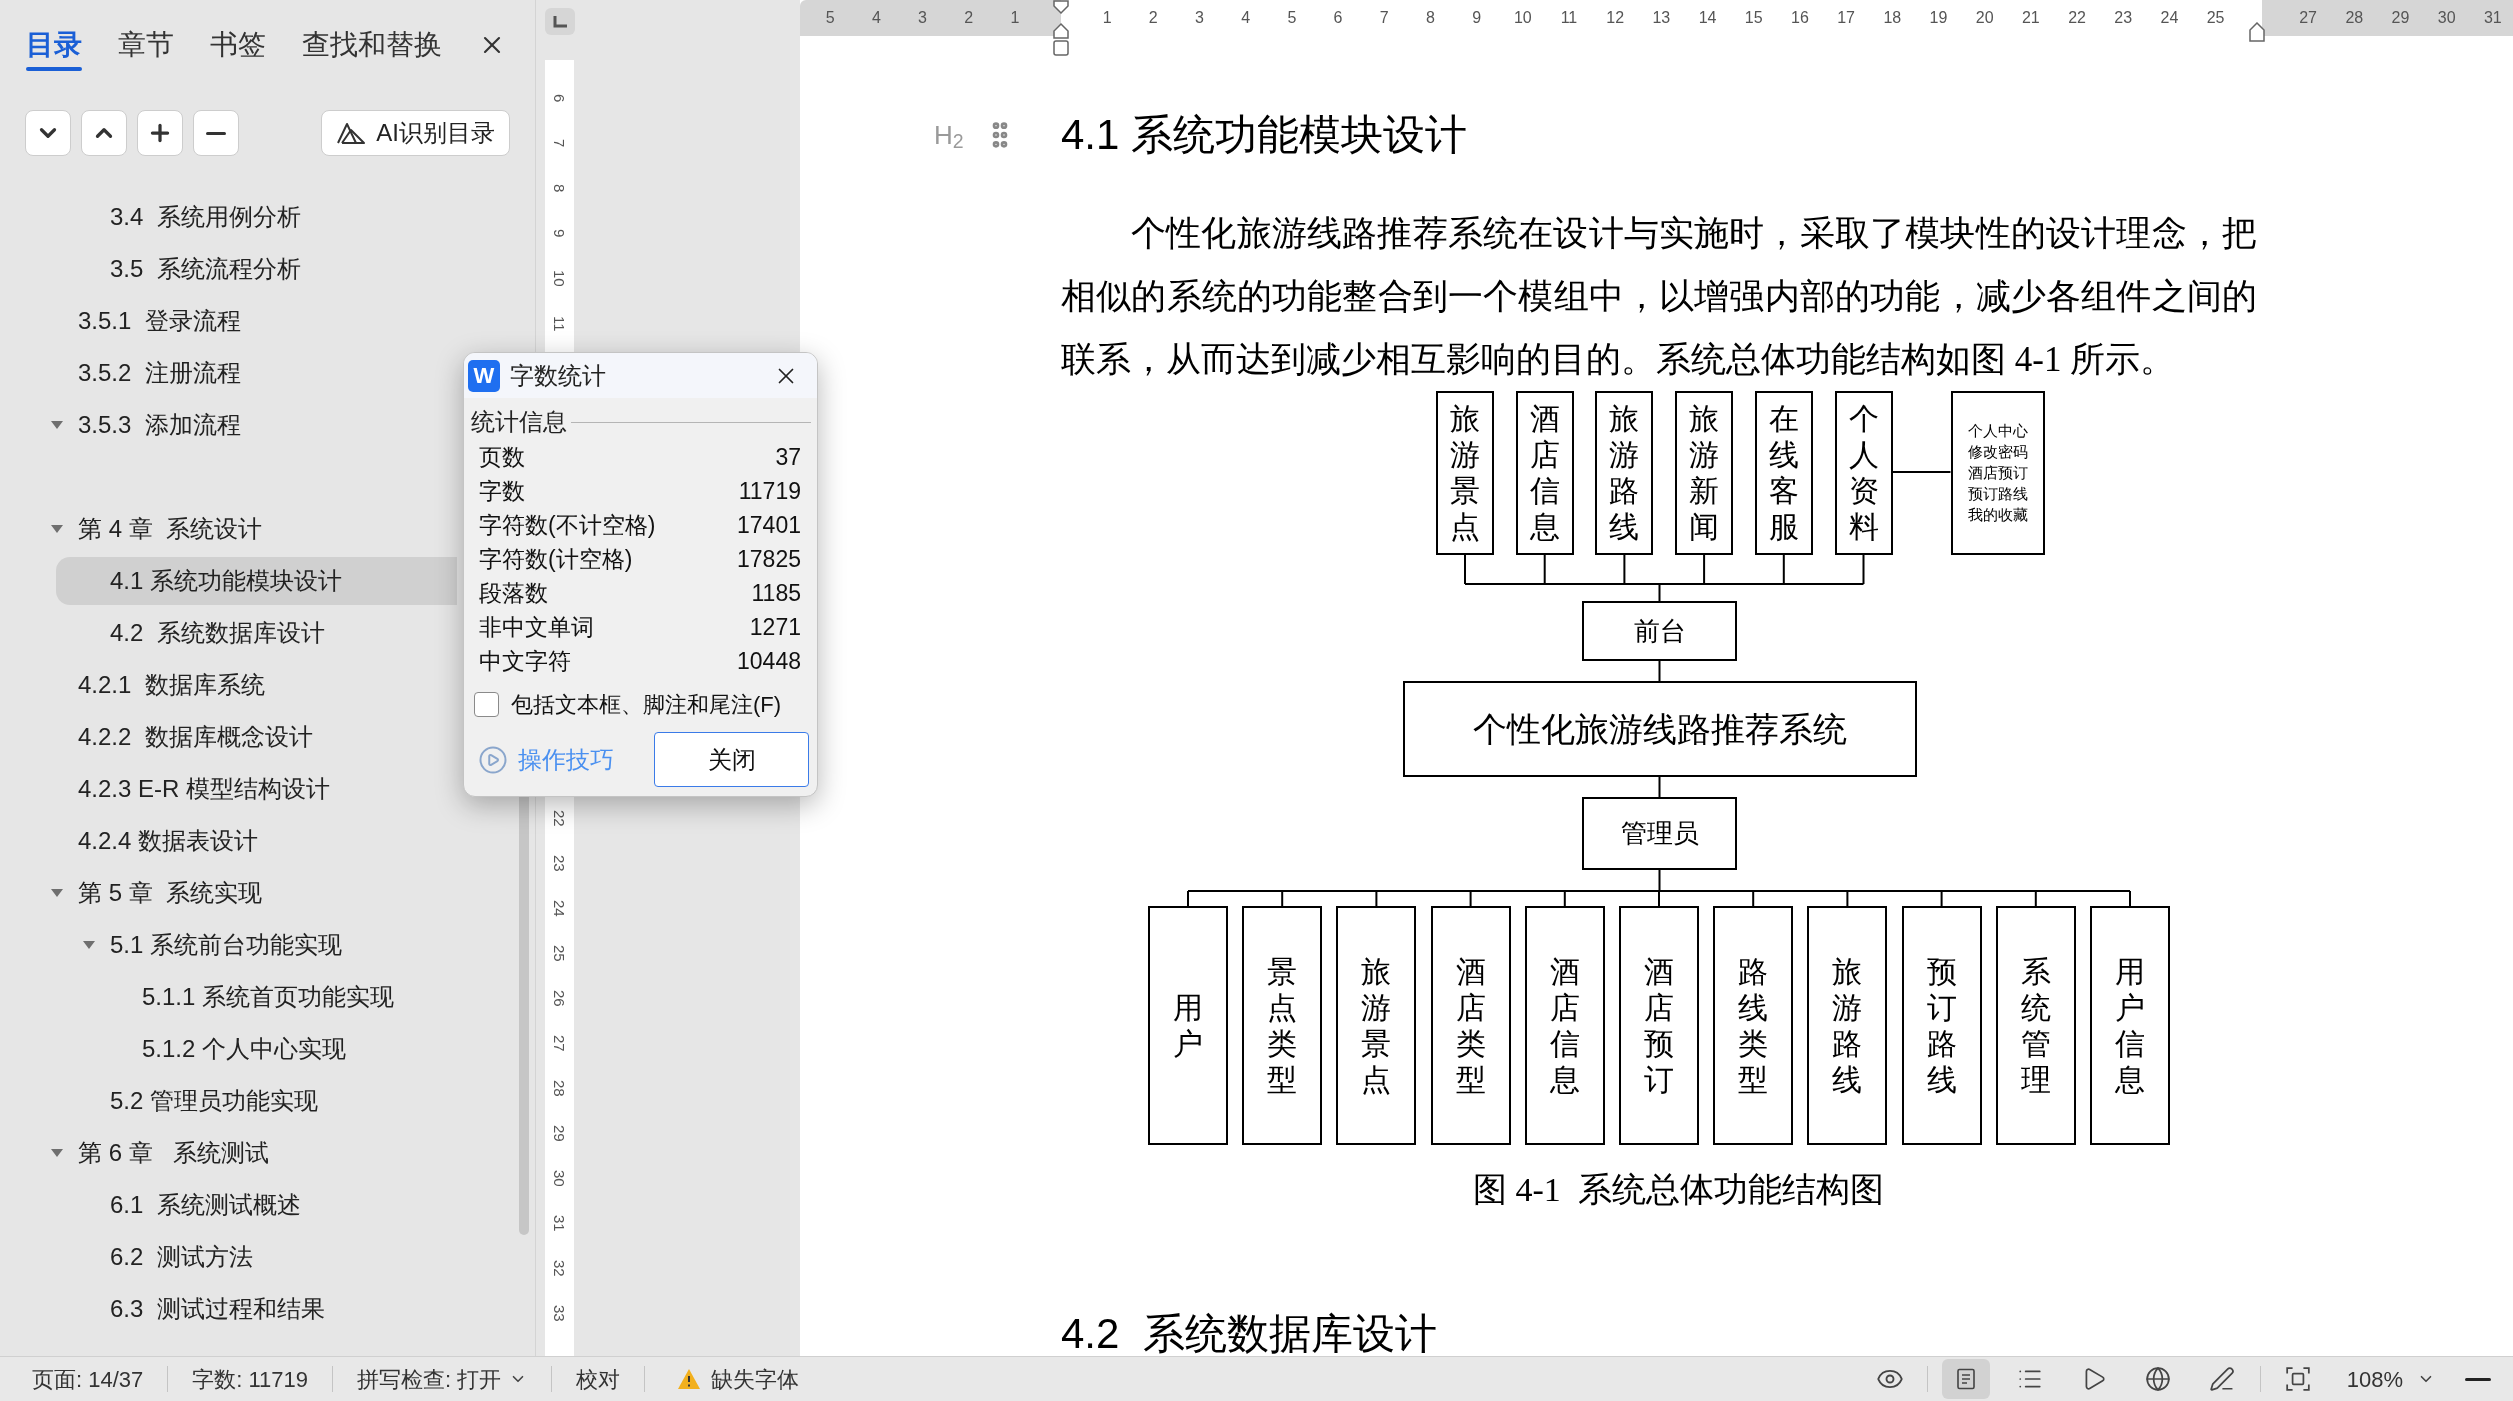 This screenshot has width=2513, height=1401. I want to click on toc-item: 3.5.1 登录流程, so click(240, 321).